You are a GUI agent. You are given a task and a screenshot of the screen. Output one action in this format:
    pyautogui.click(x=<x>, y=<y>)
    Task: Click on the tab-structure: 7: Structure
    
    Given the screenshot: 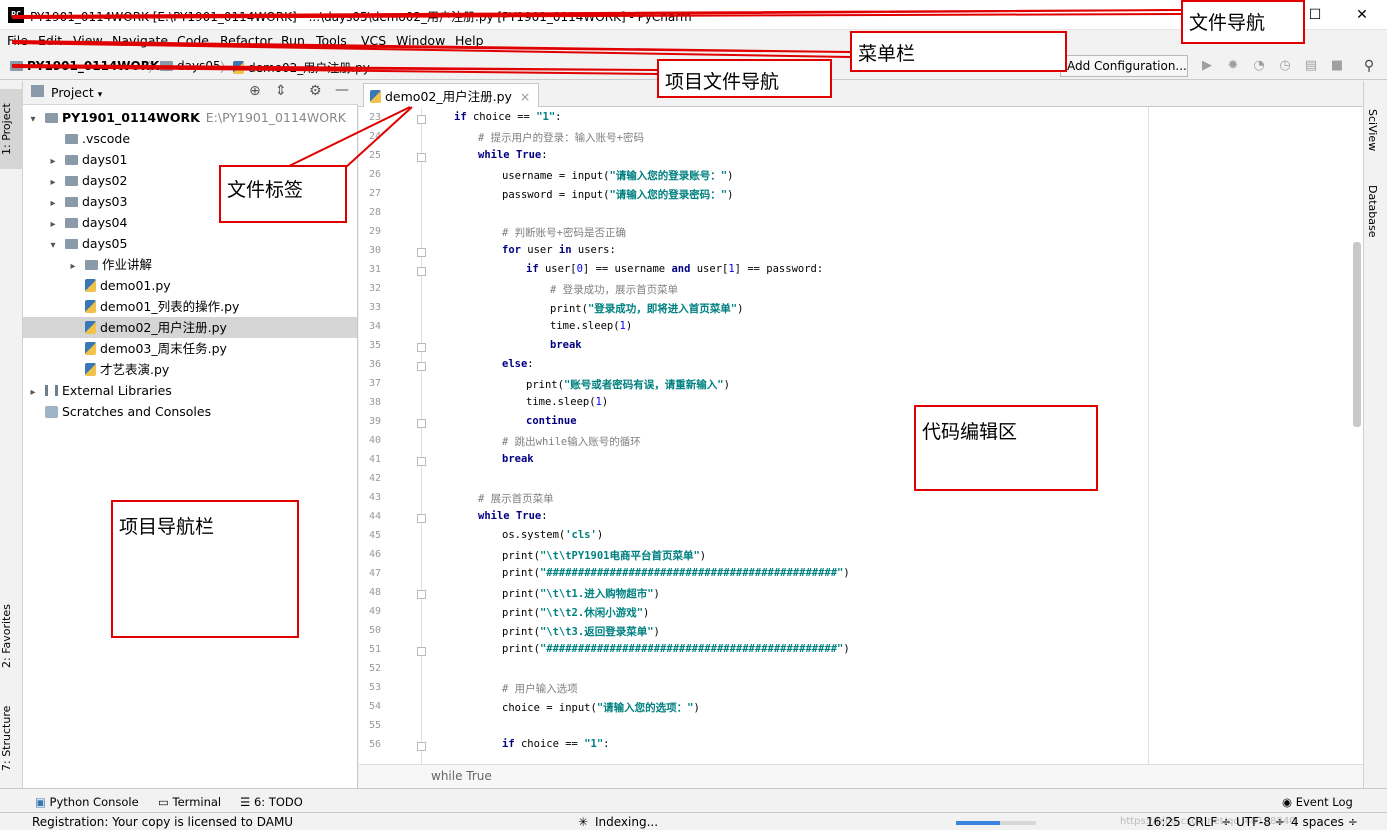 What is the action you would take?
    pyautogui.click(x=11, y=738)
    